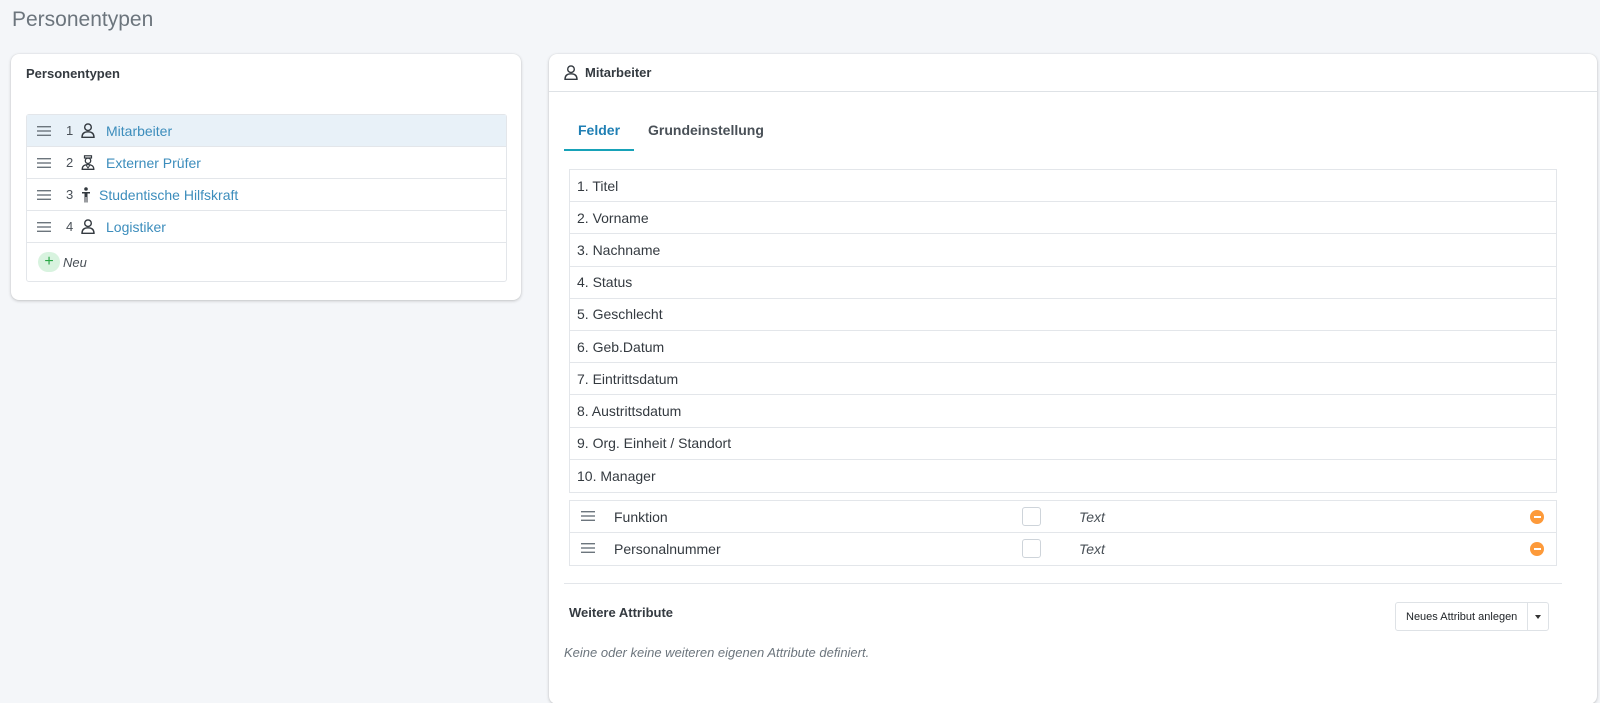  I want to click on person-type-label: Logistiker, so click(136, 227).